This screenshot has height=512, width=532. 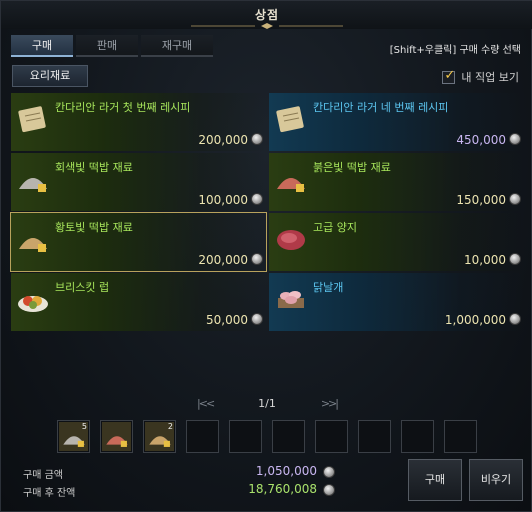 I want to click on last-page-button: >>|, so click(x=330, y=403).